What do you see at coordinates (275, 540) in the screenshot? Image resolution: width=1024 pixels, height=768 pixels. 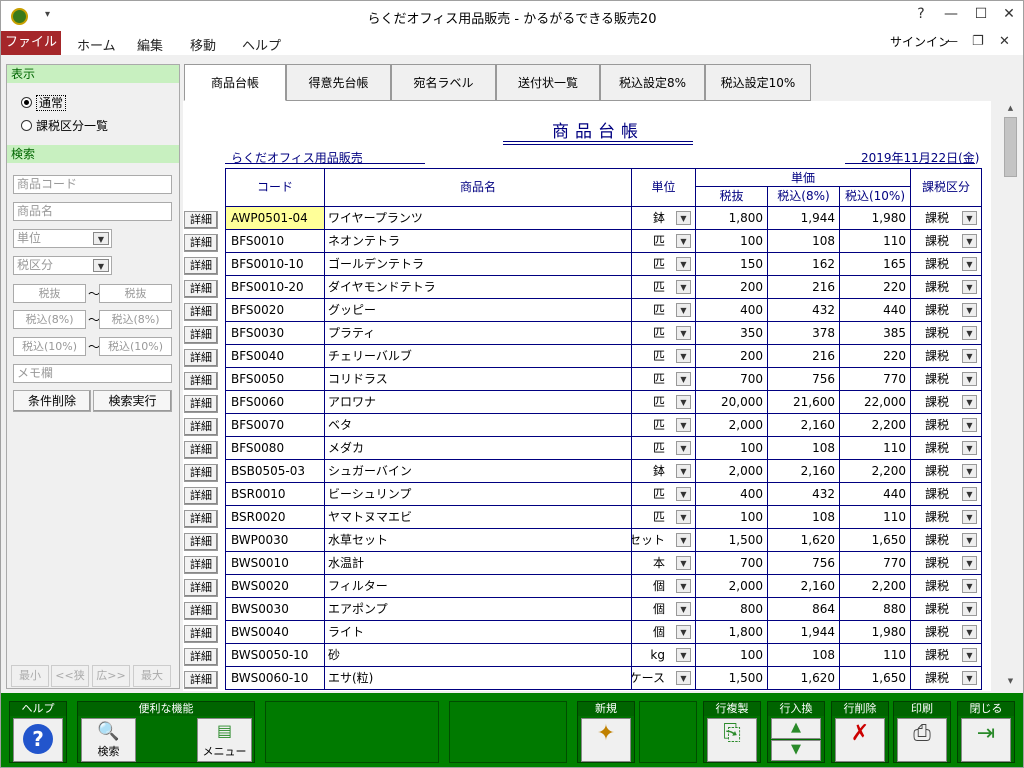 I see `cell-code: BWP0030` at bounding box center [275, 540].